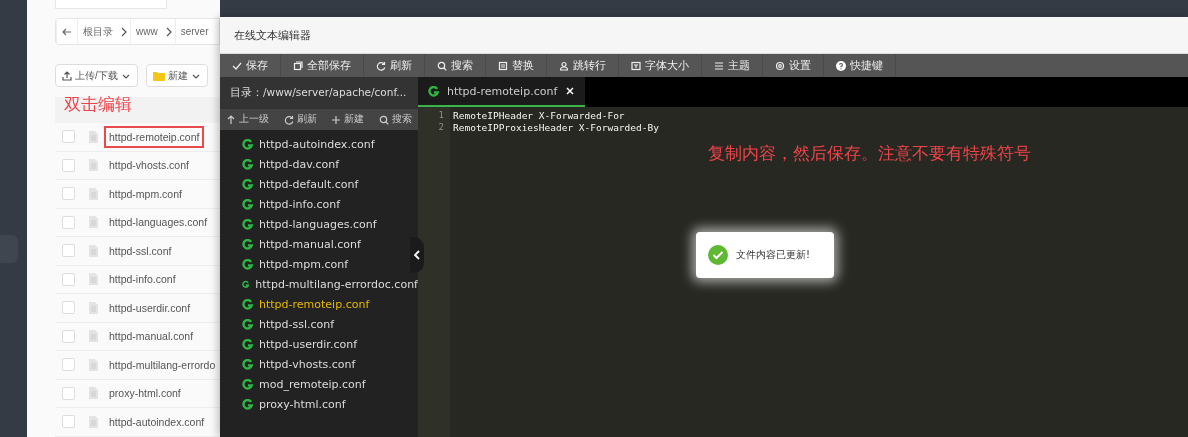 This screenshot has width=1188, height=437. Describe the element at coordinates (142, 279) in the screenshot. I see `file-name: httpd-info.conf` at that location.